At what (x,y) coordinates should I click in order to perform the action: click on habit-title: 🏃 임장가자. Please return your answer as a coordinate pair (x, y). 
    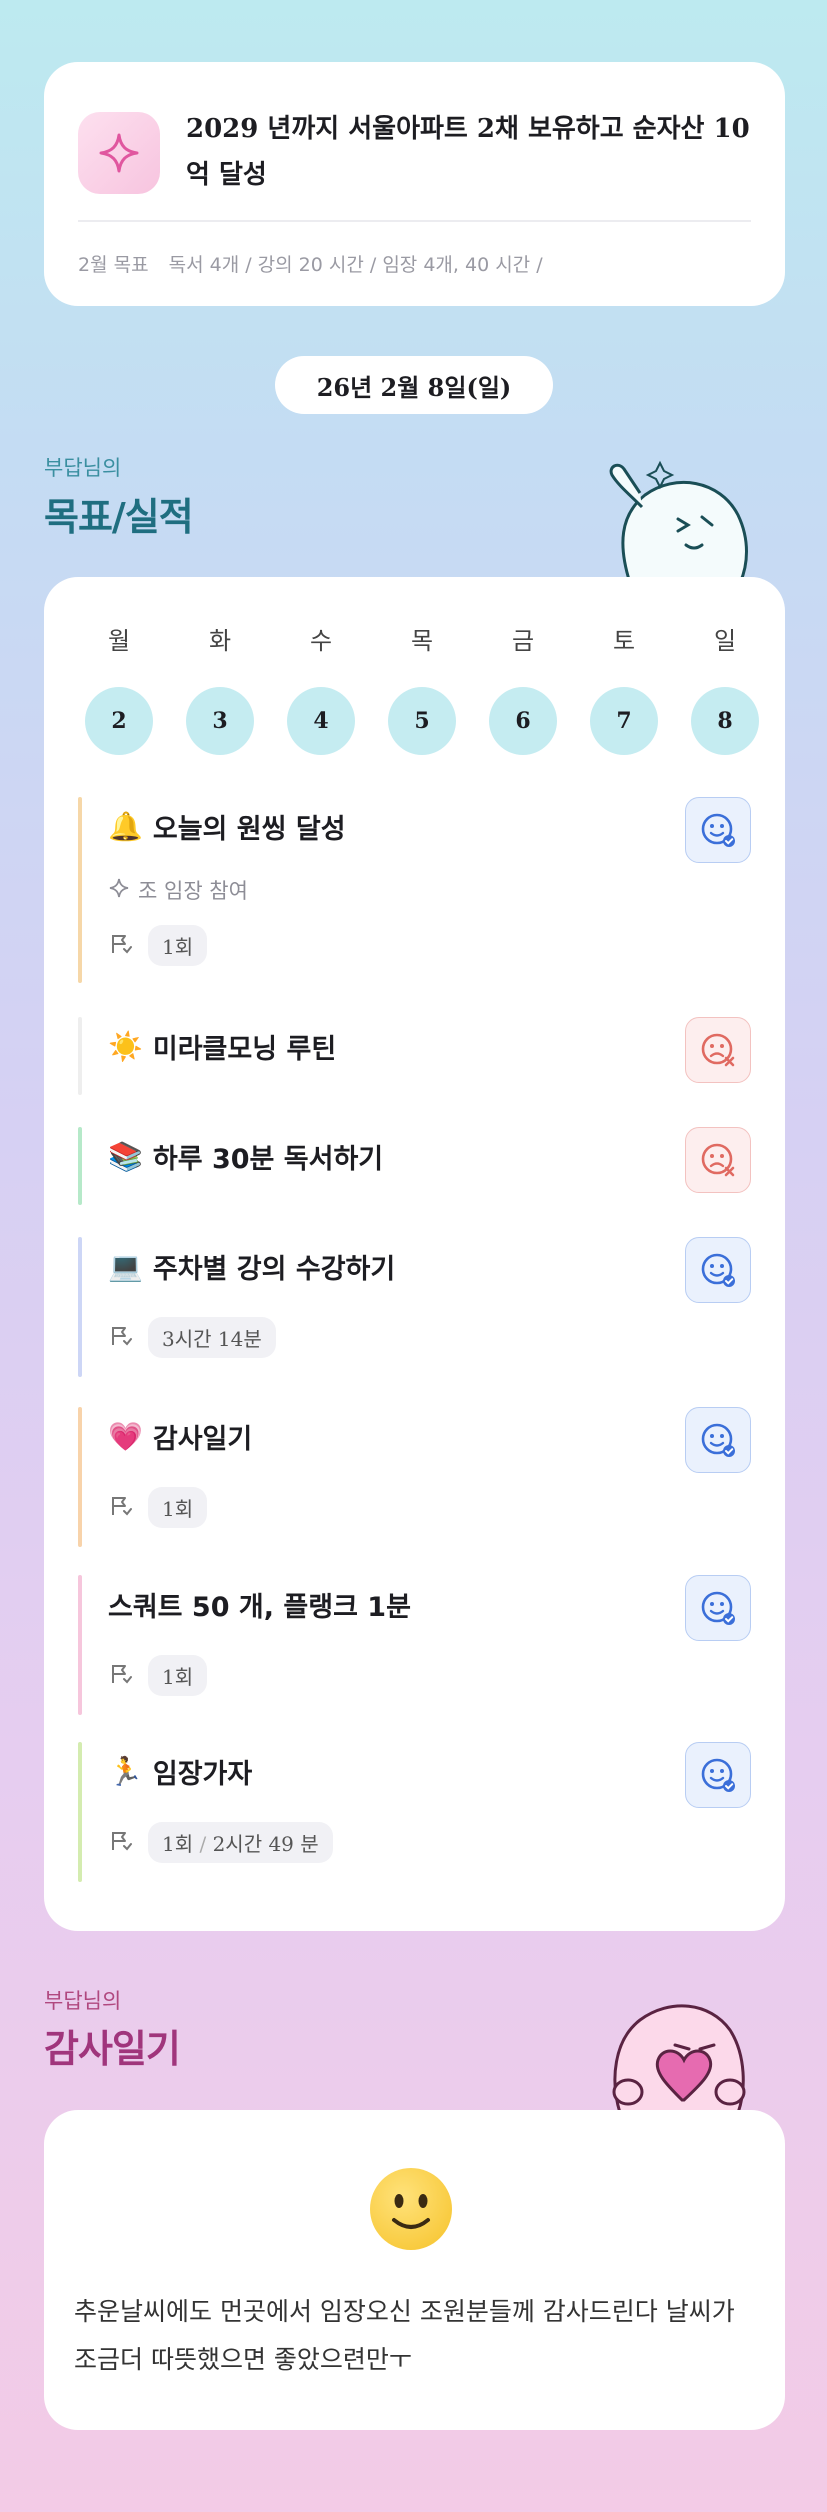
    Looking at the image, I should click on (180, 1771).